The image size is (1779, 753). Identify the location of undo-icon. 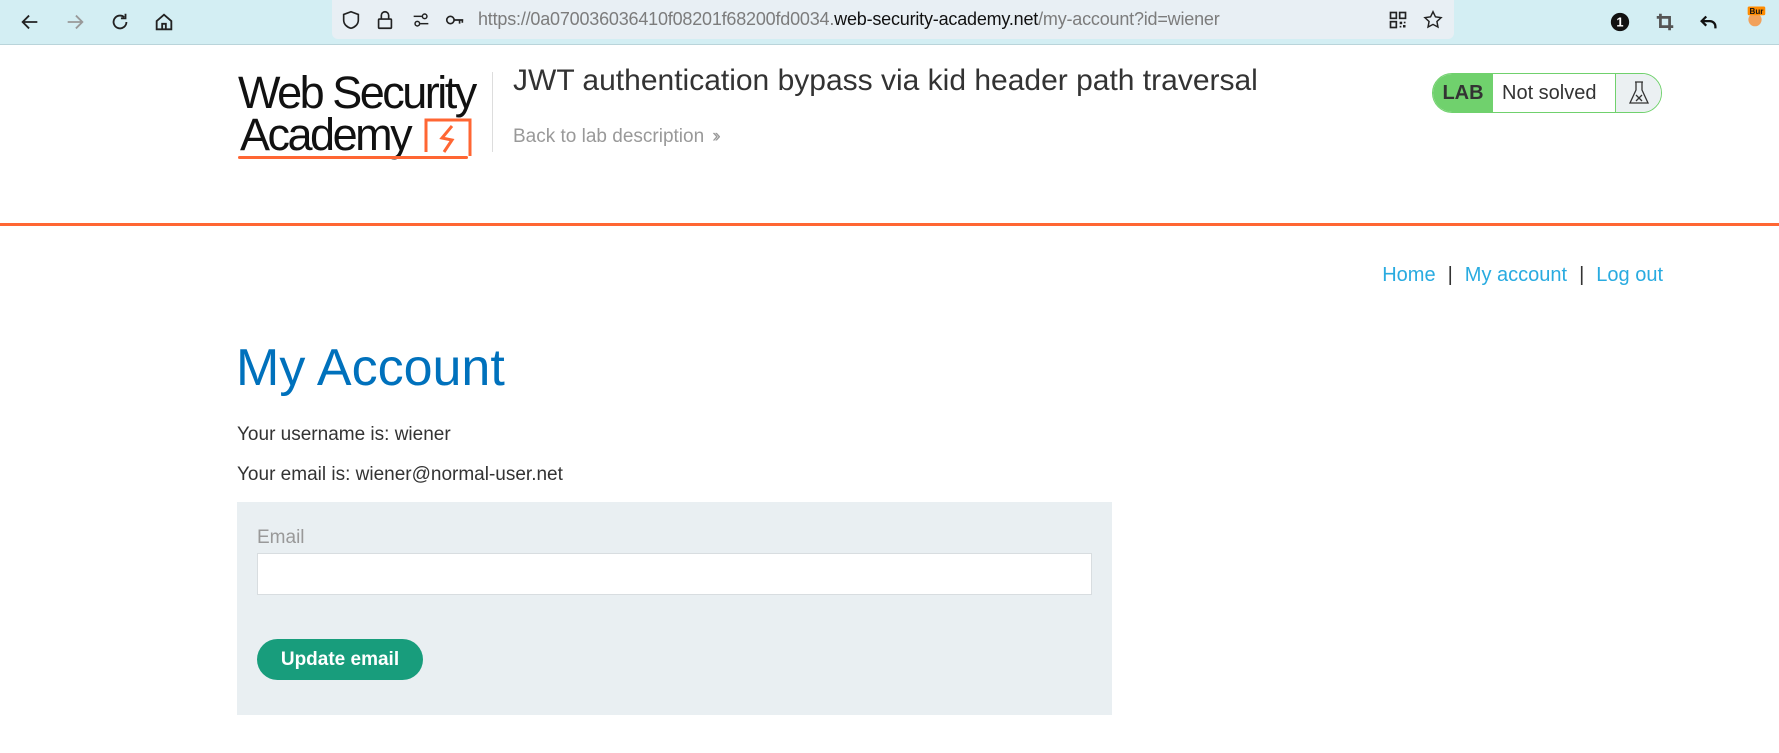
(1708, 22).